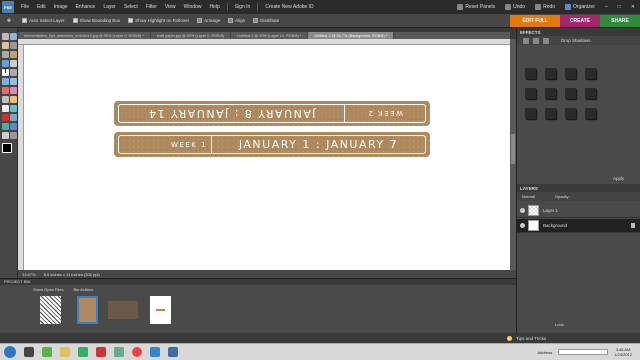 This screenshot has width=640, height=360. I want to click on eraser-tool-icon, so click(13, 99).